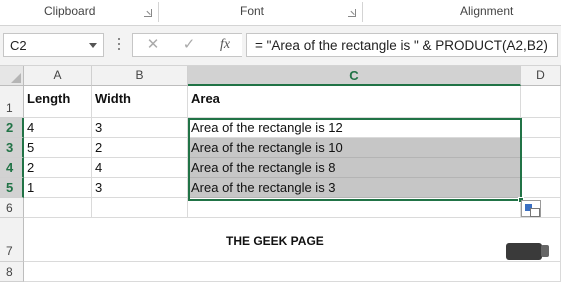 The height and width of the screenshot is (282, 561). What do you see at coordinates (354, 208) in the screenshot?
I see `cell-c6` at bounding box center [354, 208].